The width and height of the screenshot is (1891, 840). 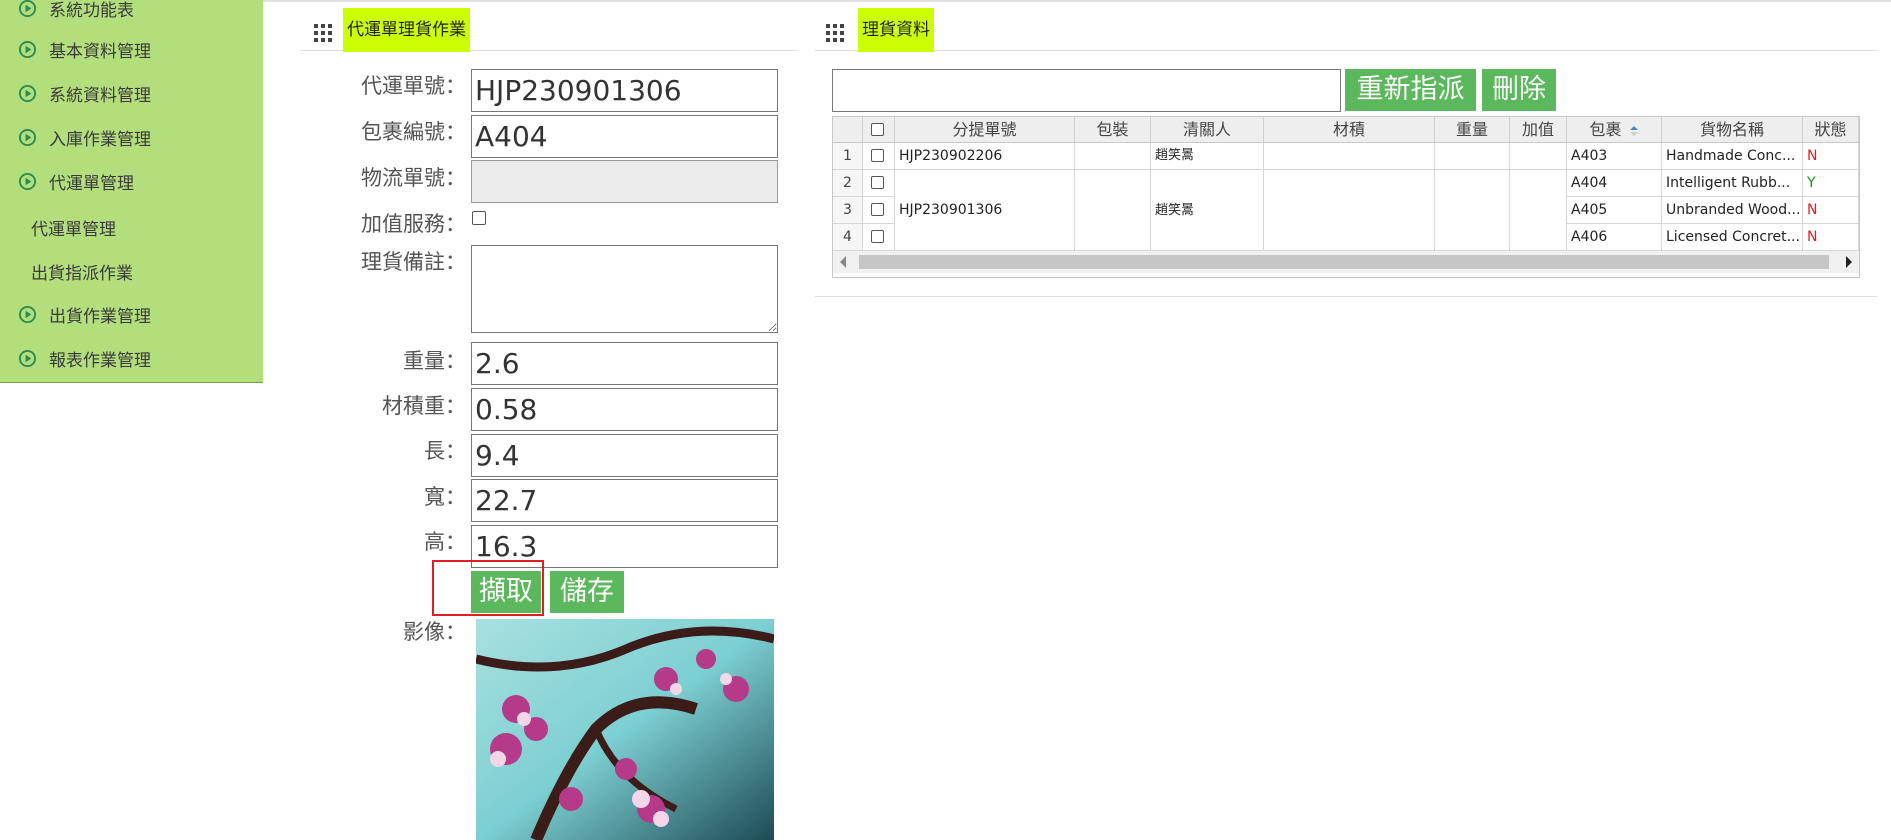 I want to click on logistics-no-input, so click(x=624, y=181).